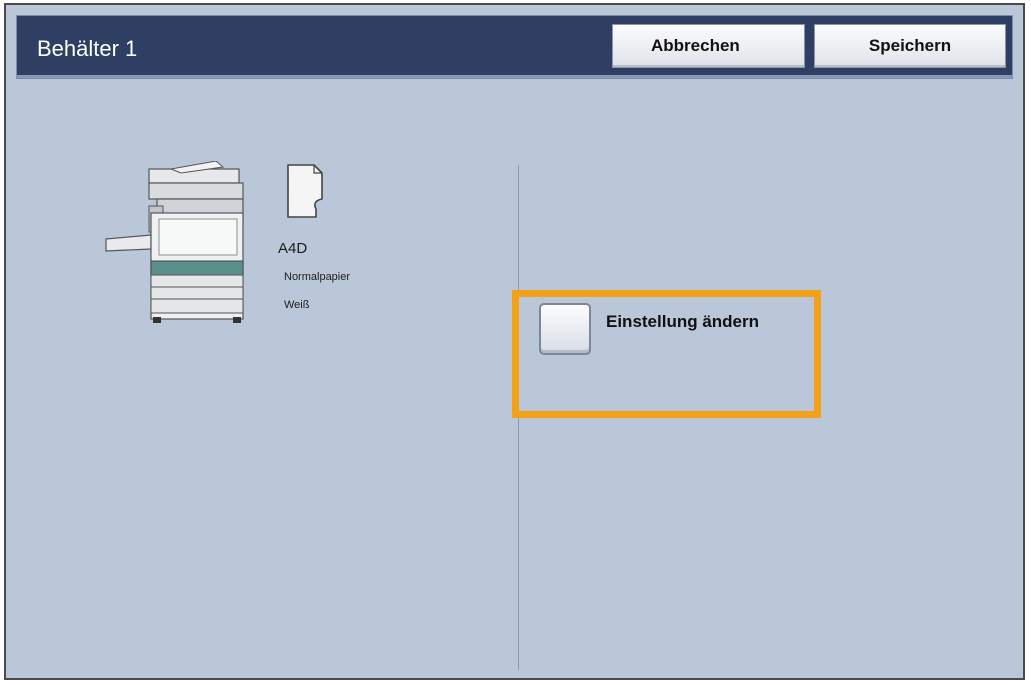 This screenshot has width=1031, height=685. I want to click on change-settings-checkbox, so click(565, 329).